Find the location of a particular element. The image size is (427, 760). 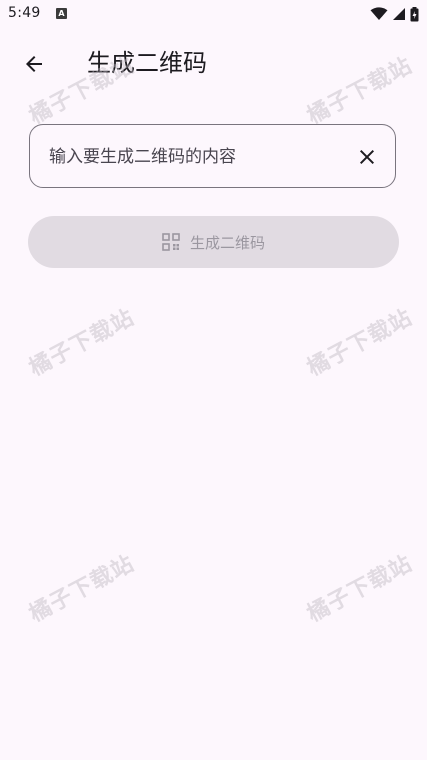

generate-qr-button: 生成二维码 is located at coordinates (213, 242).